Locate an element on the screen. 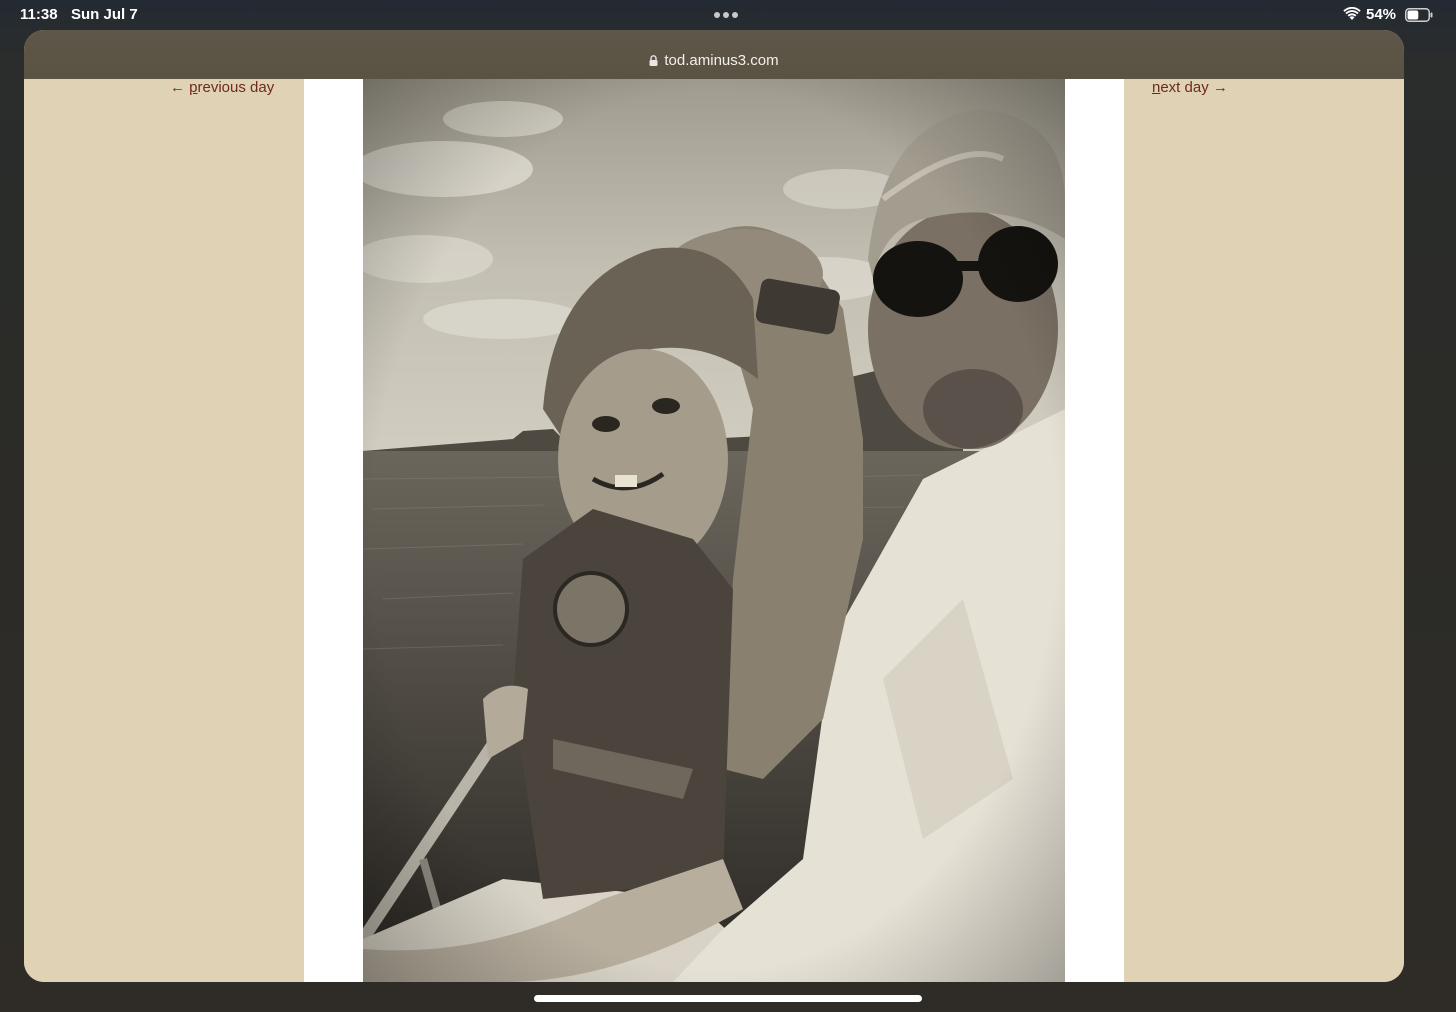  right-arrow-icon: → is located at coordinates (1218, 87).